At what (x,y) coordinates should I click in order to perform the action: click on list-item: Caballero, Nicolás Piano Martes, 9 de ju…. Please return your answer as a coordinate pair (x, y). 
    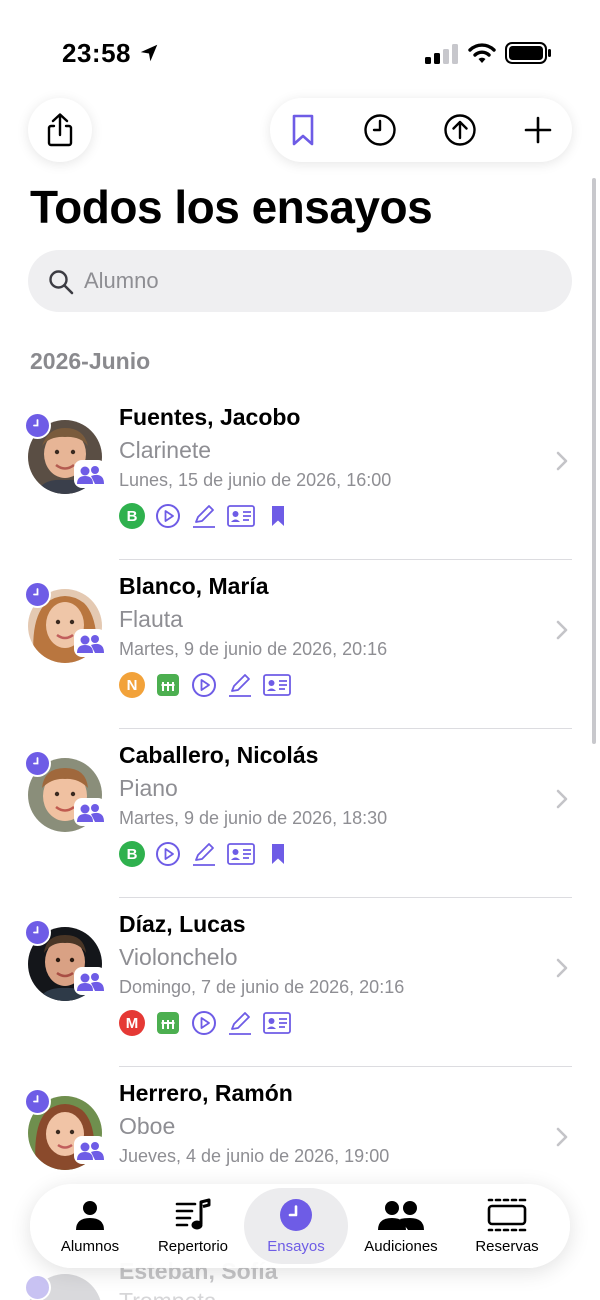
    Looking at the image, I should click on (300, 814).